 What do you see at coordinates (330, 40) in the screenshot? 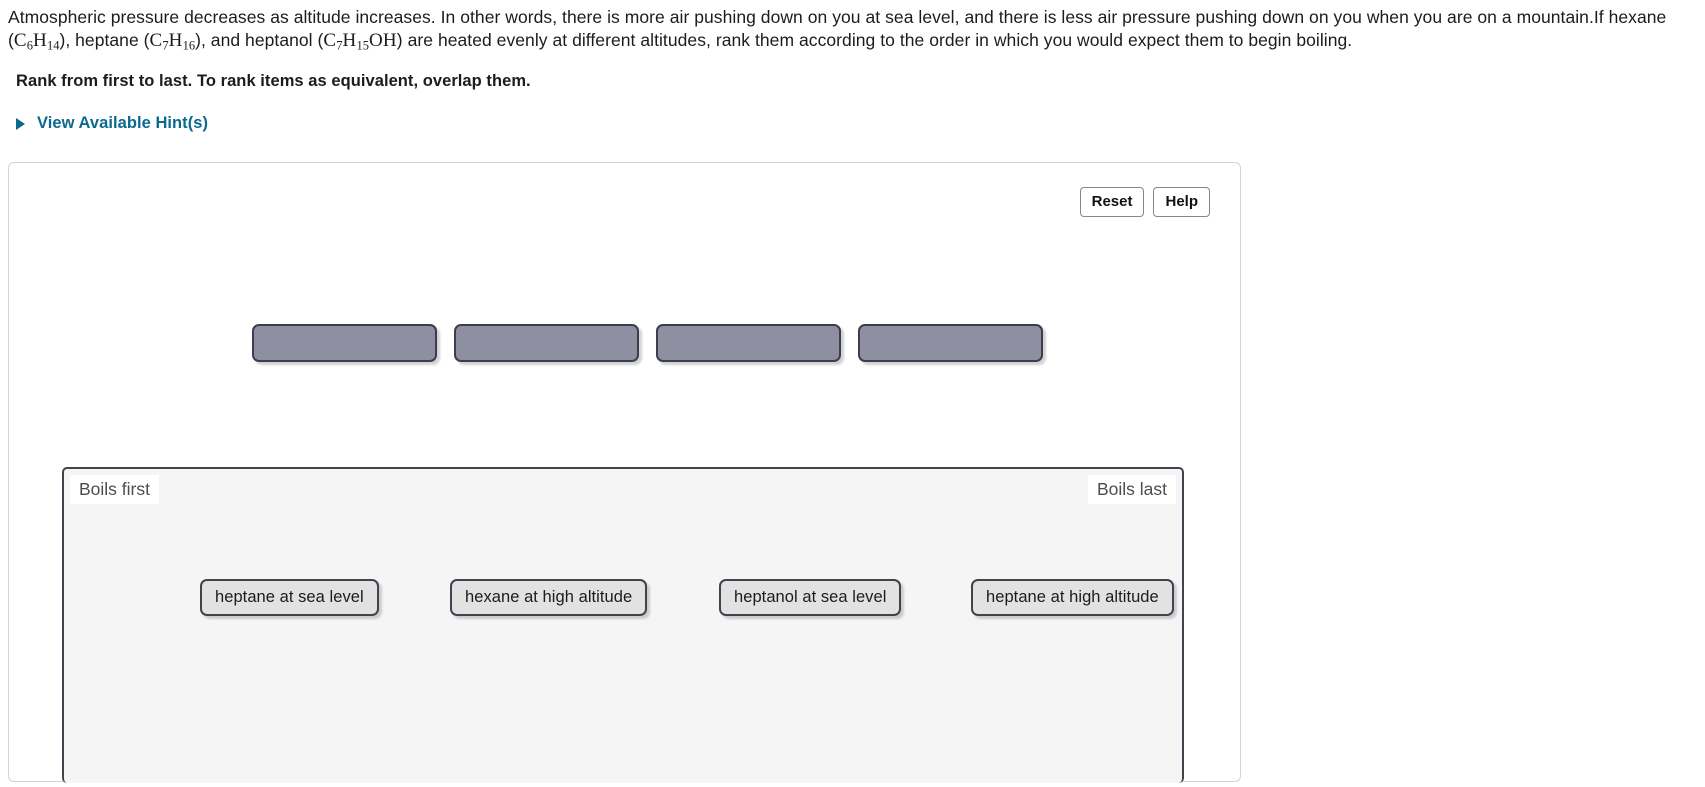
I see `formula-heptanol-c: C` at bounding box center [330, 40].